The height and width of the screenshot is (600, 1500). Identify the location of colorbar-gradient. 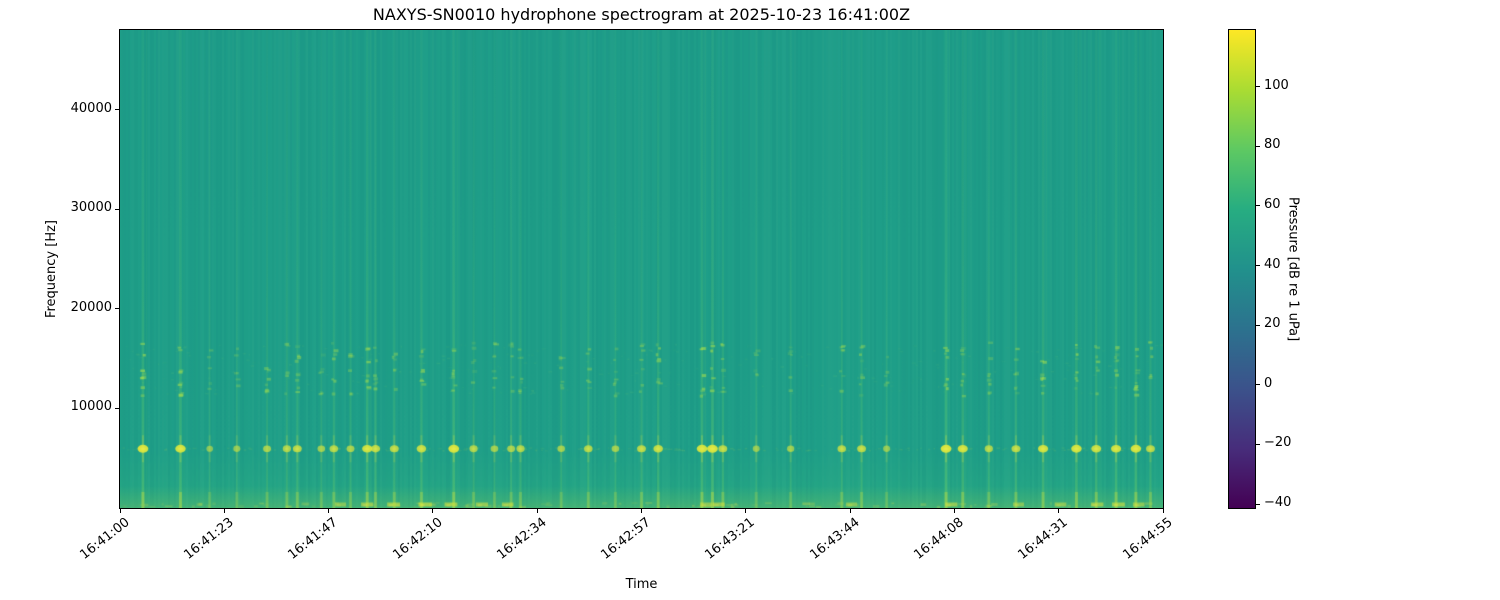
(1242, 269).